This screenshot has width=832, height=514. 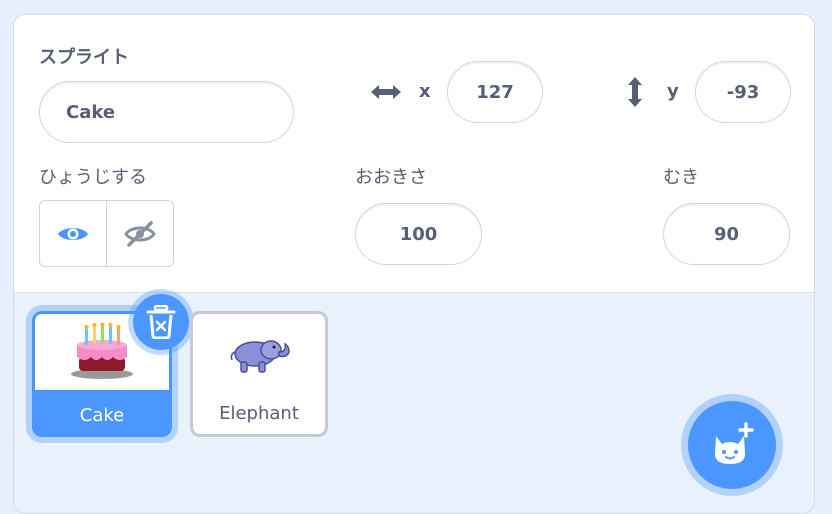 I want to click on sprite-label: スプライト, so click(x=84, y=57).